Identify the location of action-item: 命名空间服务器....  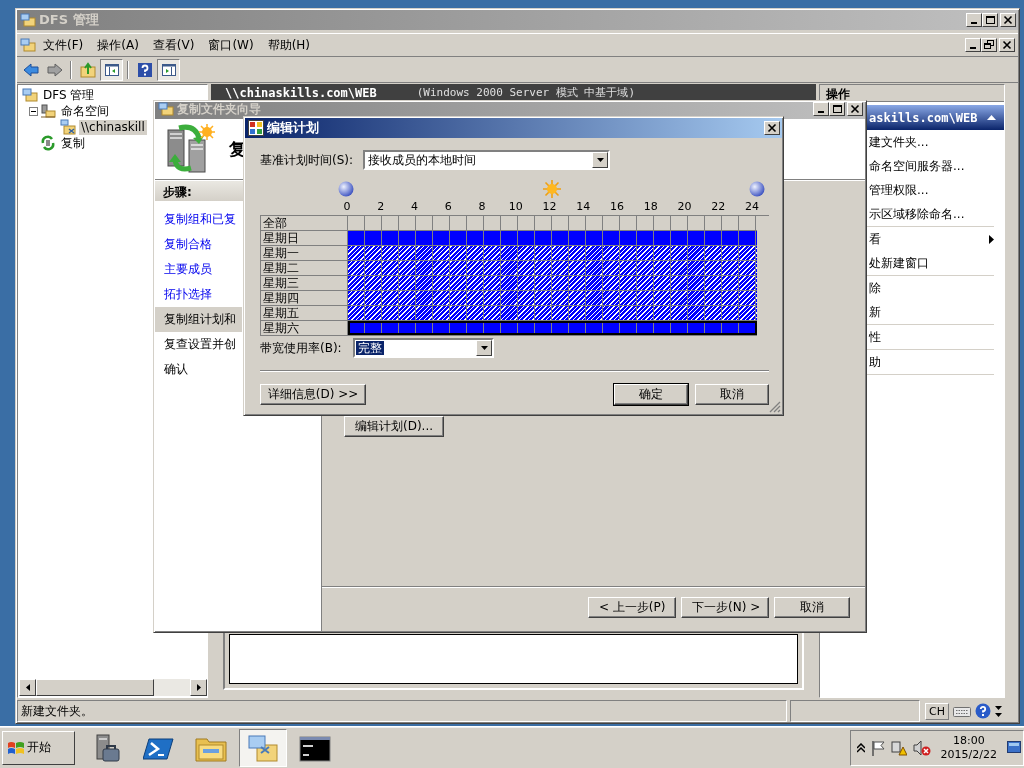
(931, 166).